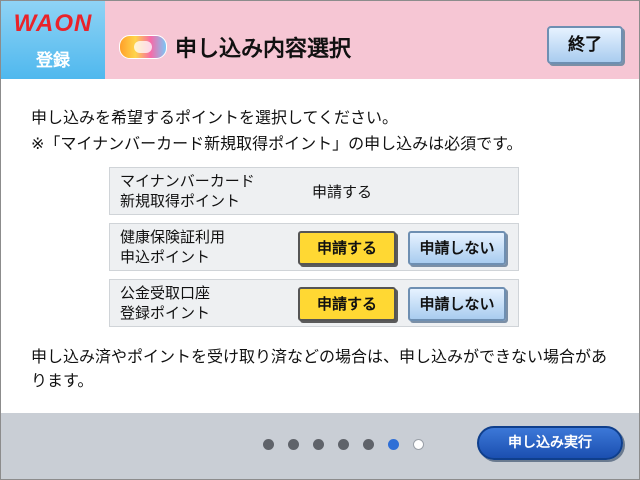 Image resolution: width=640 pixels, height=480 pixels. What do you see at coordinates (53, 23) in the screenshot?
I see `waon-logo: WAON` at bounding box center [53, 23].